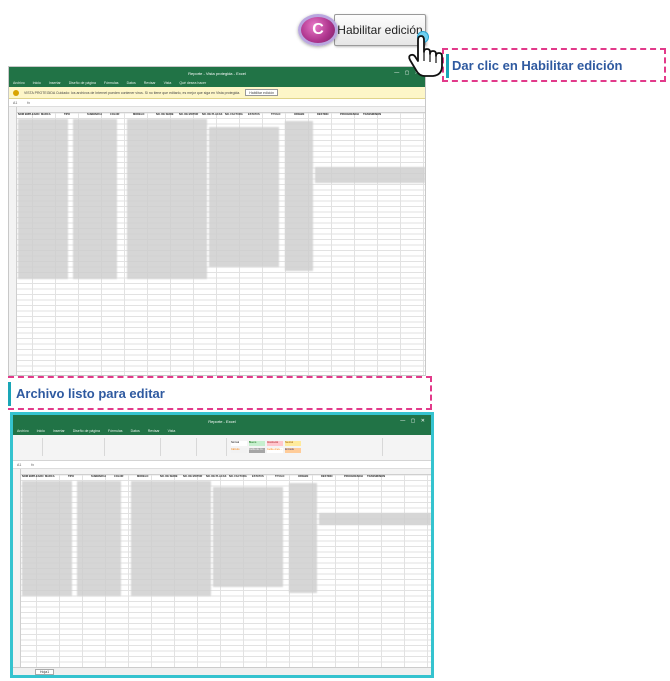 The height and width of the screenshot is (681, 670). What do you see at coordinates (413, 421) in the screenshot?
I see `window-controls: — ▢ ✕` at bounding box center [413, 421].